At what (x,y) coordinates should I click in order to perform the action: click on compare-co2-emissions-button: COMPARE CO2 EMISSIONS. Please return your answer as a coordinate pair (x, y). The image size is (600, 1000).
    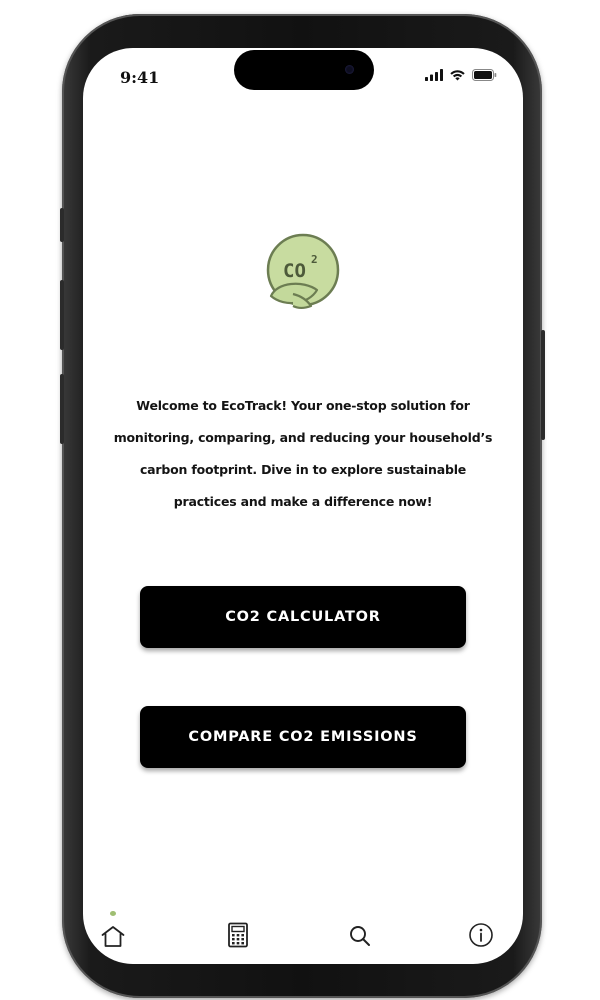
    Looking at the image, I should click on (303, 737).